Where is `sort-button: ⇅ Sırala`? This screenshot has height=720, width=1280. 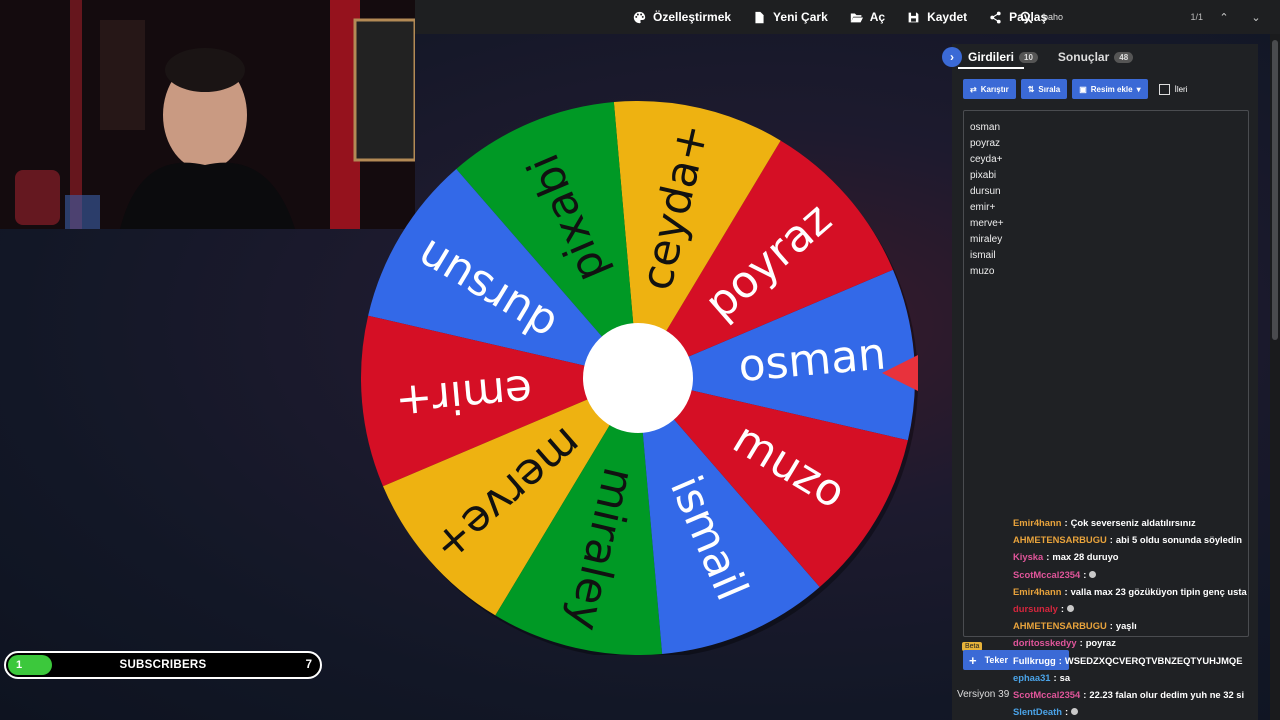 sort-button: ⇅ Sırala is located at coordinates (1044, 89).